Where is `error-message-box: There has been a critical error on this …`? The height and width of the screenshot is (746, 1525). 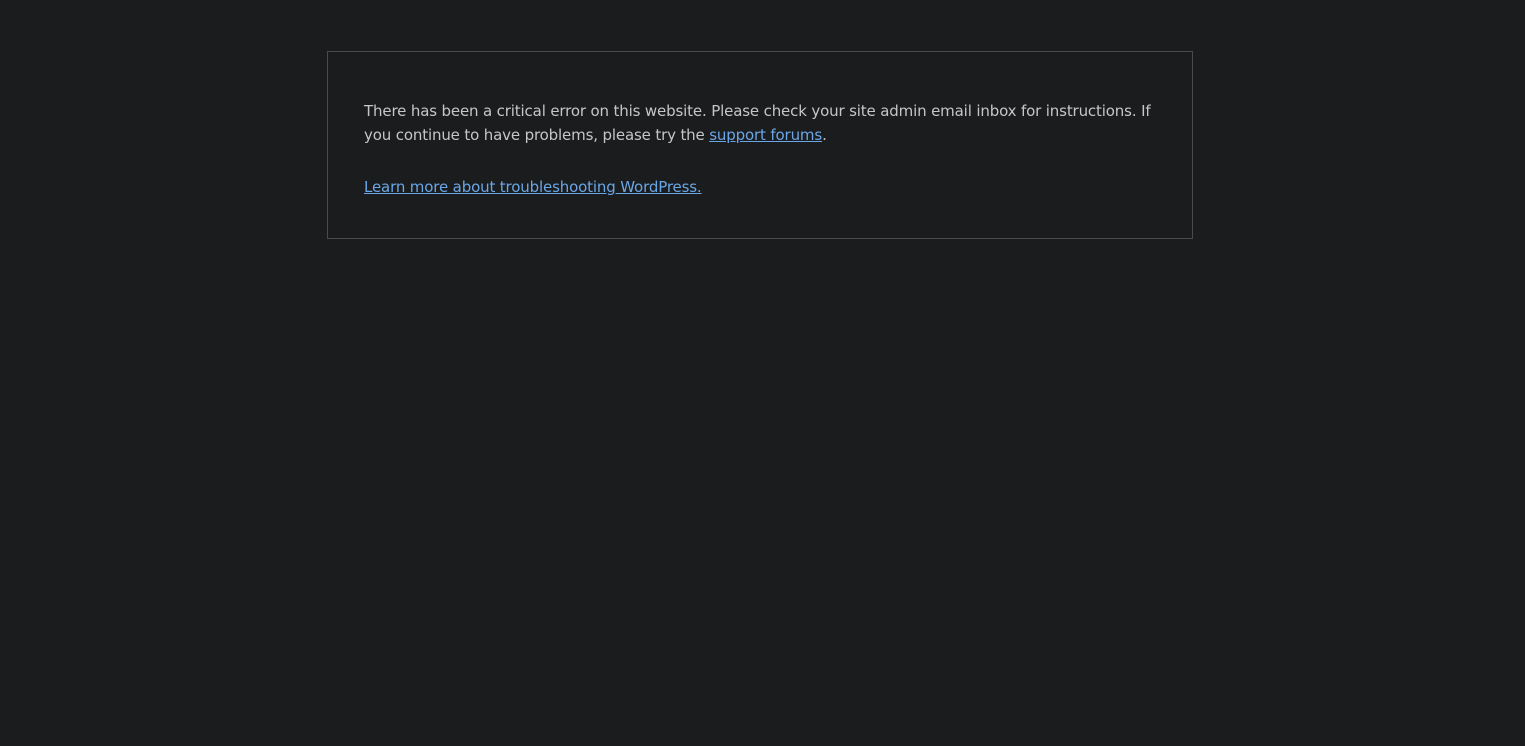 error-message-box: There has been a critical error on this … is located at coordinates (760, 145).